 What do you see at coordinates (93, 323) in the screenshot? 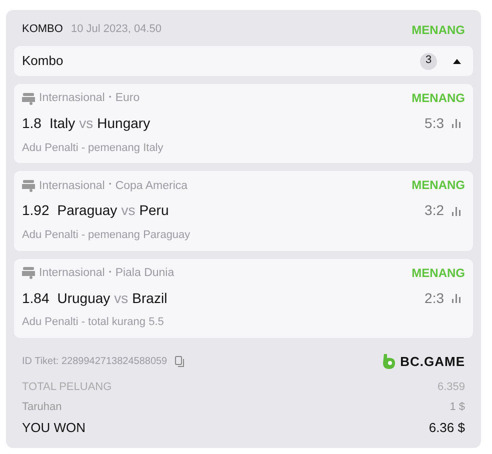
I see `market-text: Adu Penalti - total kurang 5.5` at bounding box center [93, 323].